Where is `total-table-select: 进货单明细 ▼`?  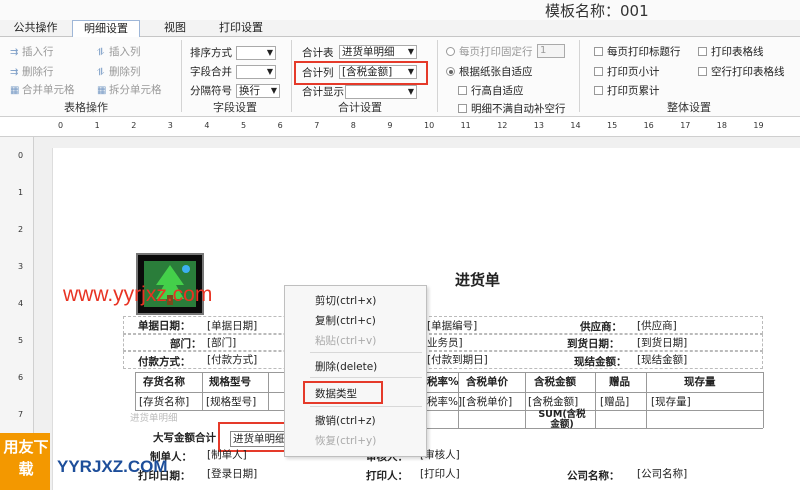 total-table-select: 进货单明细 ▼ is located at coordinates (378, 52).